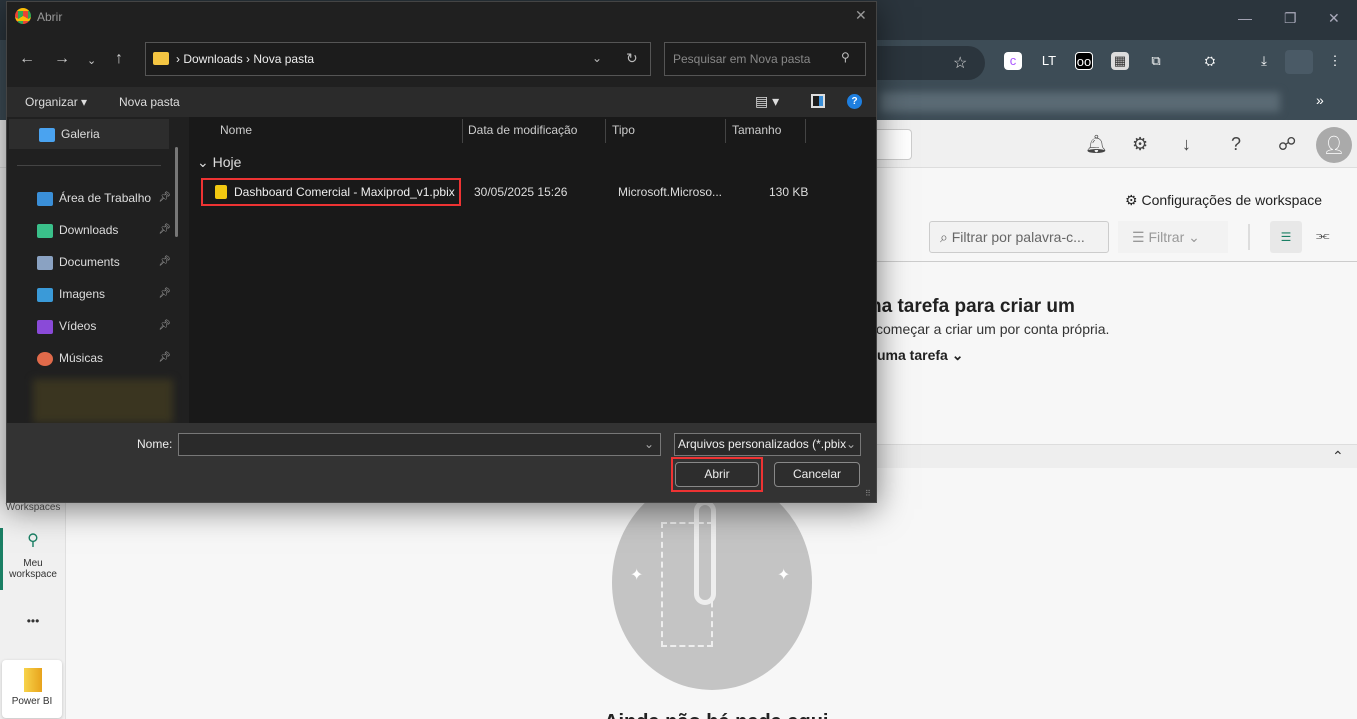  I want to click on feedback-icon: ☍, so click(1287, 144).